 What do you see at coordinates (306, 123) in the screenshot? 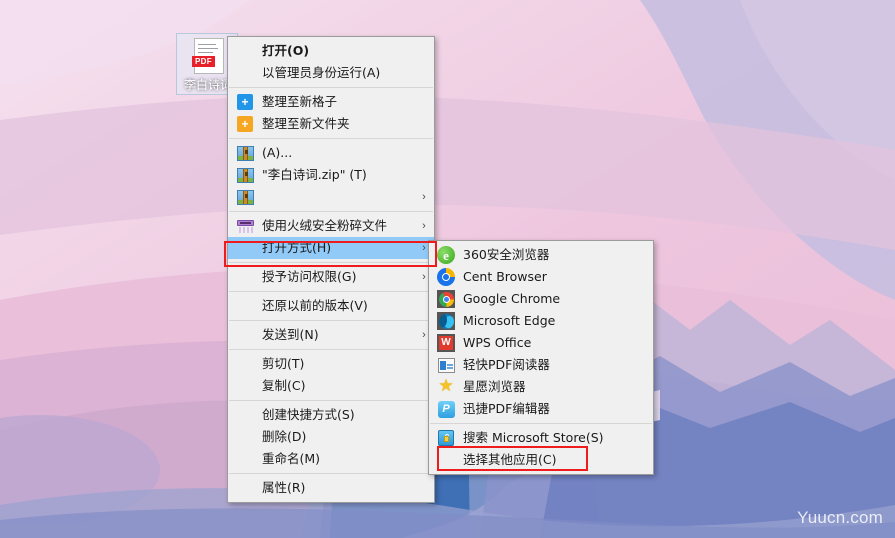
I see `menu-item-organize-new-folder-label: 整理至新文件夹` at bounding box center [306, 123].